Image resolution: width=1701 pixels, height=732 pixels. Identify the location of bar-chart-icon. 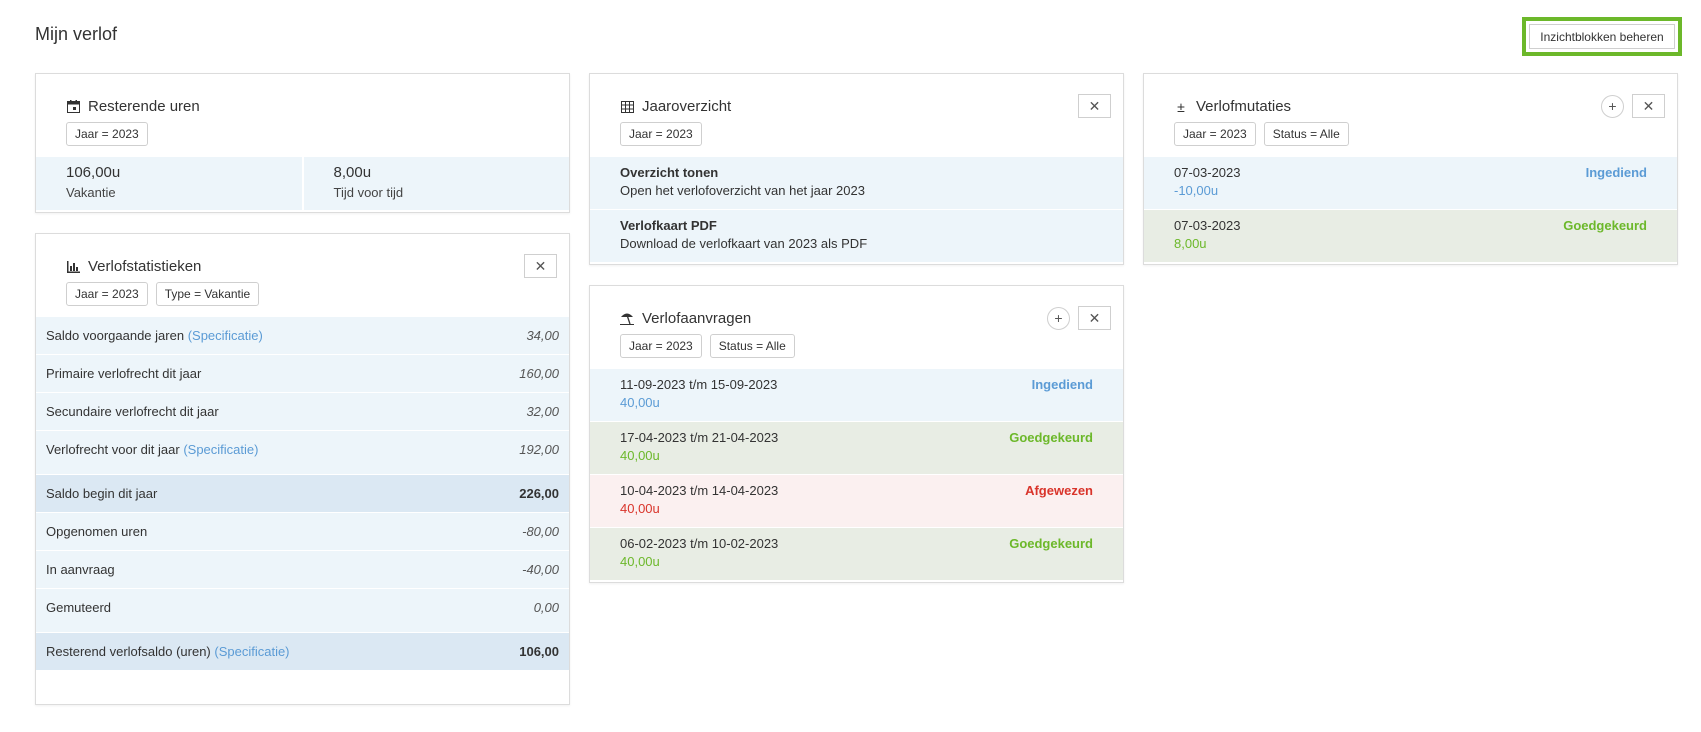
(73, 267).